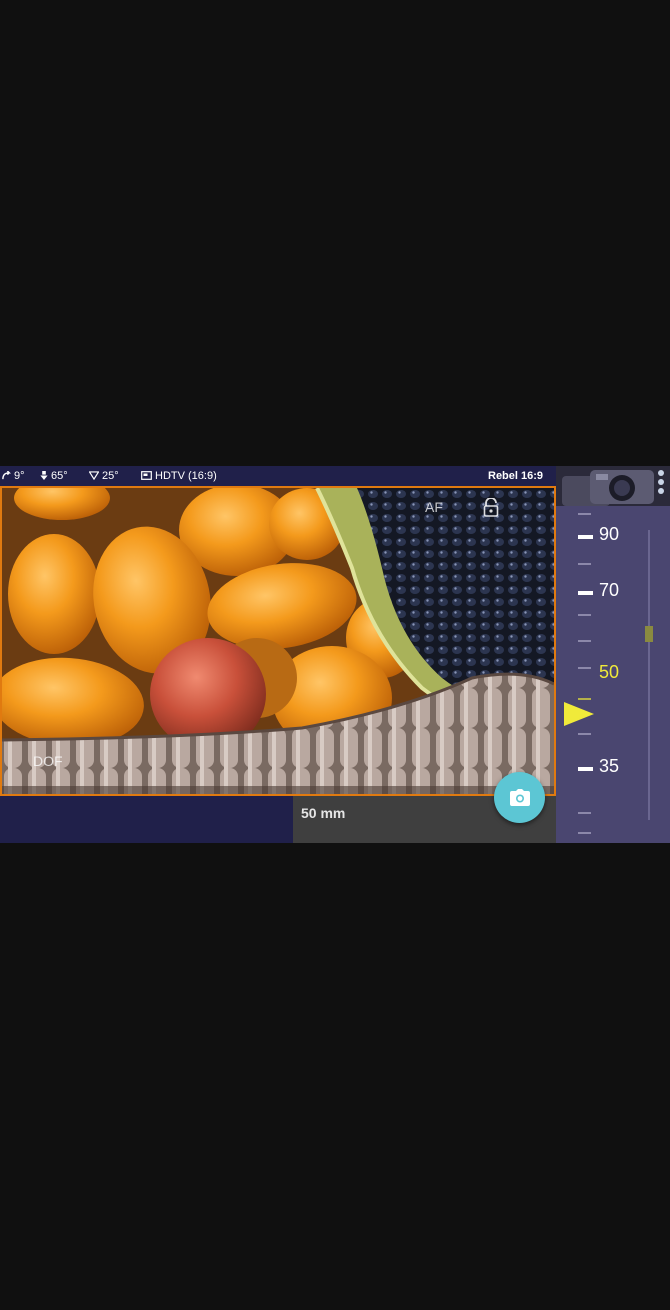 The width and height of the screenshot is (670, 1310). I want to click on dial-number-50: 50, so click(609, 672).